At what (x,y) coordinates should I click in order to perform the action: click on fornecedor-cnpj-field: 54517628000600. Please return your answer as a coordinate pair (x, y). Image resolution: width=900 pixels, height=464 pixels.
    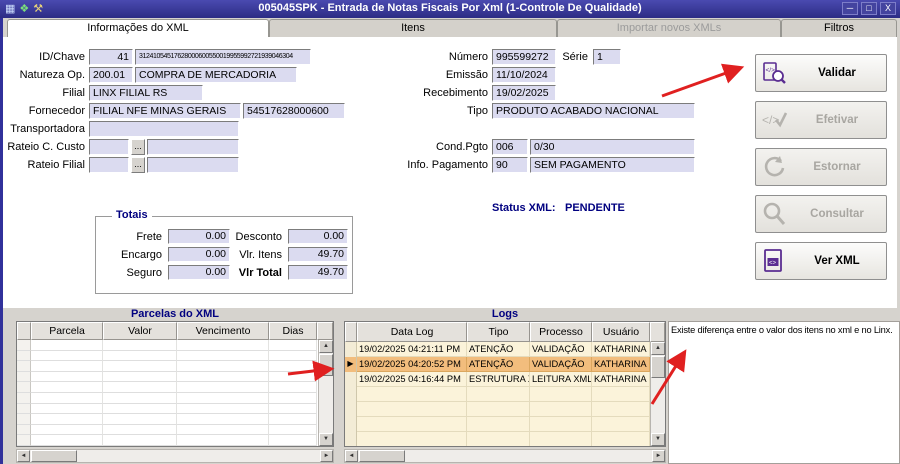
    Looking at the image, I should click on (294, 111).